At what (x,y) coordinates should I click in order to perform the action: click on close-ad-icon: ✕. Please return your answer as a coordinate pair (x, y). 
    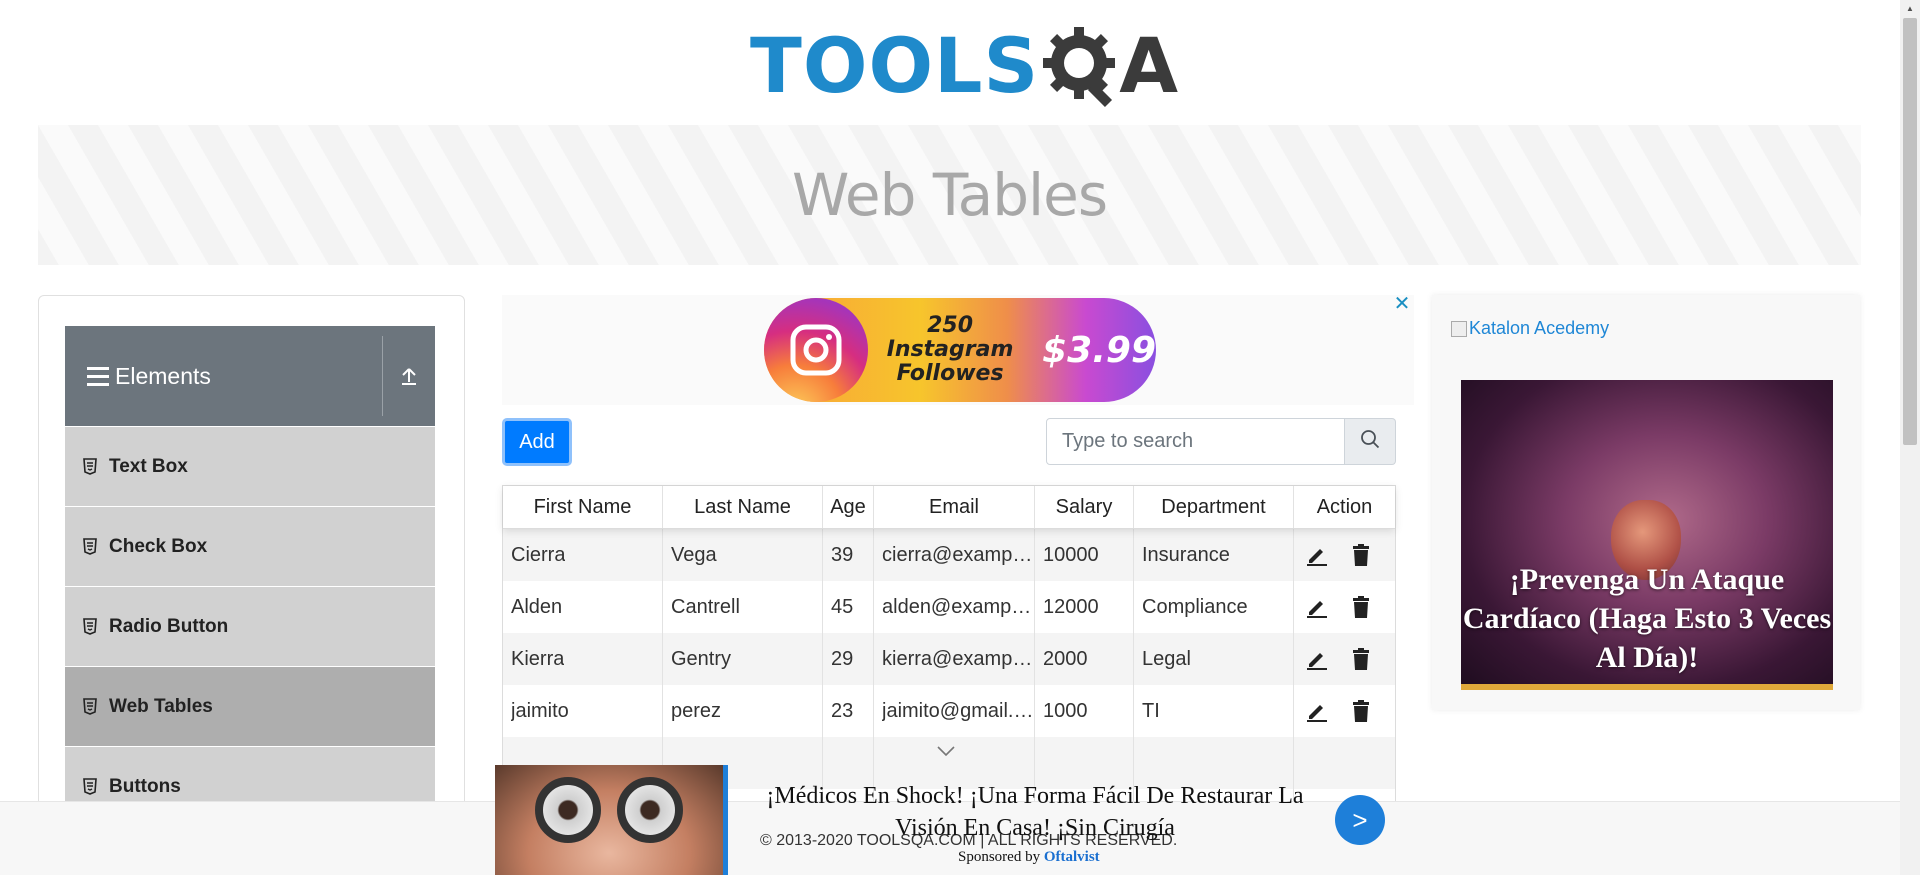
    Looking at the image, I should click on (1402, 304).